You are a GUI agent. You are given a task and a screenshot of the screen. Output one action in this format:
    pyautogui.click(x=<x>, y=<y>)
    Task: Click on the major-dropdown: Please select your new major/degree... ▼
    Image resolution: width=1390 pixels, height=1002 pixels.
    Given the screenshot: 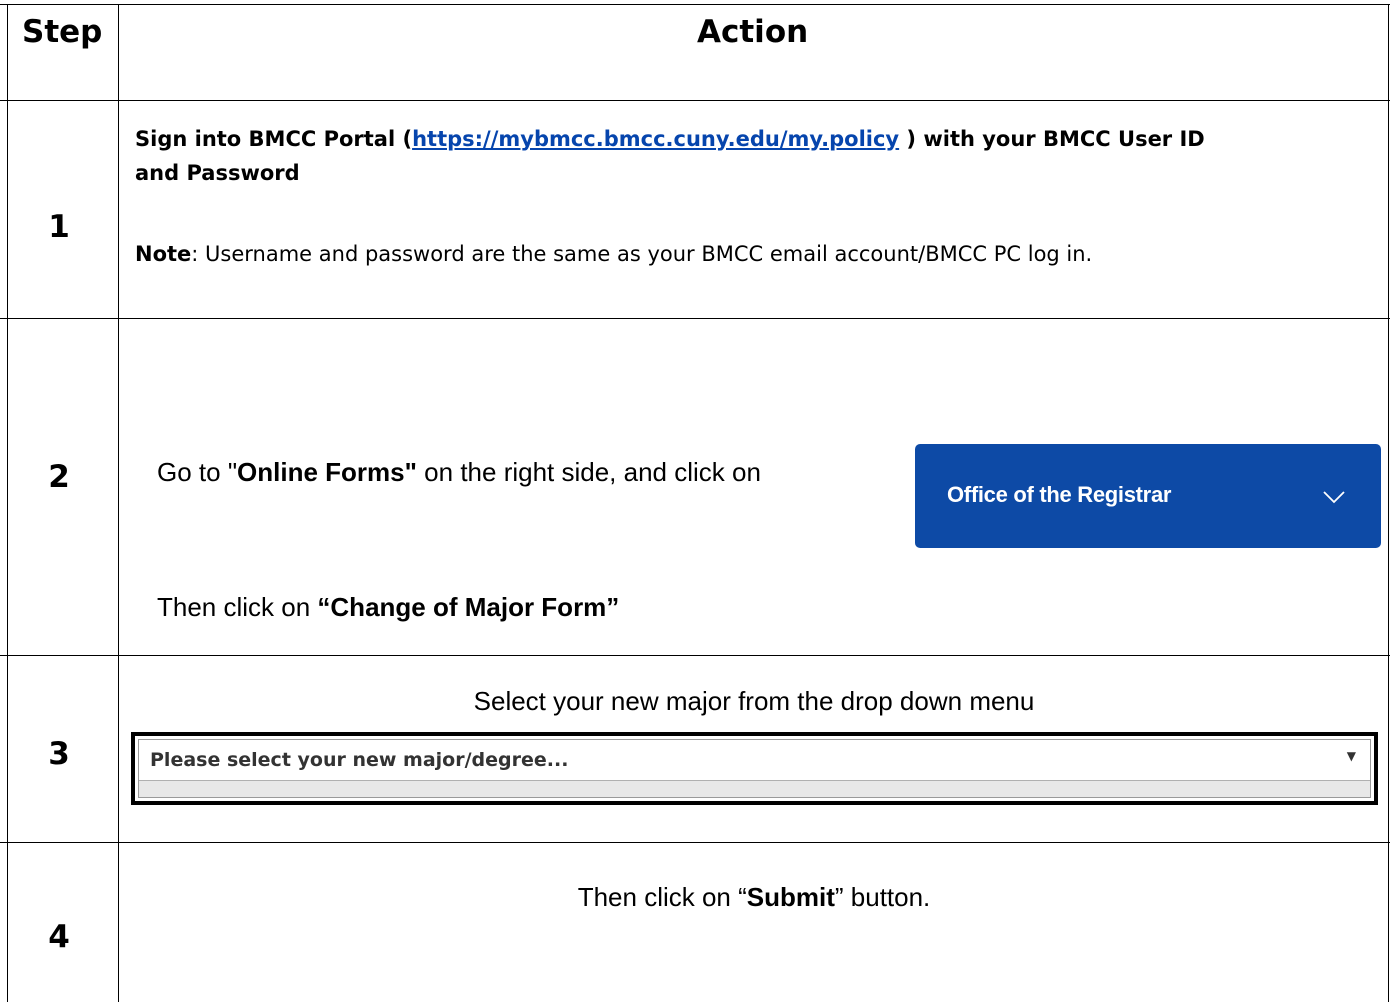 What is the action you would take?
    pyautogui.click(x=754, y=768)
    